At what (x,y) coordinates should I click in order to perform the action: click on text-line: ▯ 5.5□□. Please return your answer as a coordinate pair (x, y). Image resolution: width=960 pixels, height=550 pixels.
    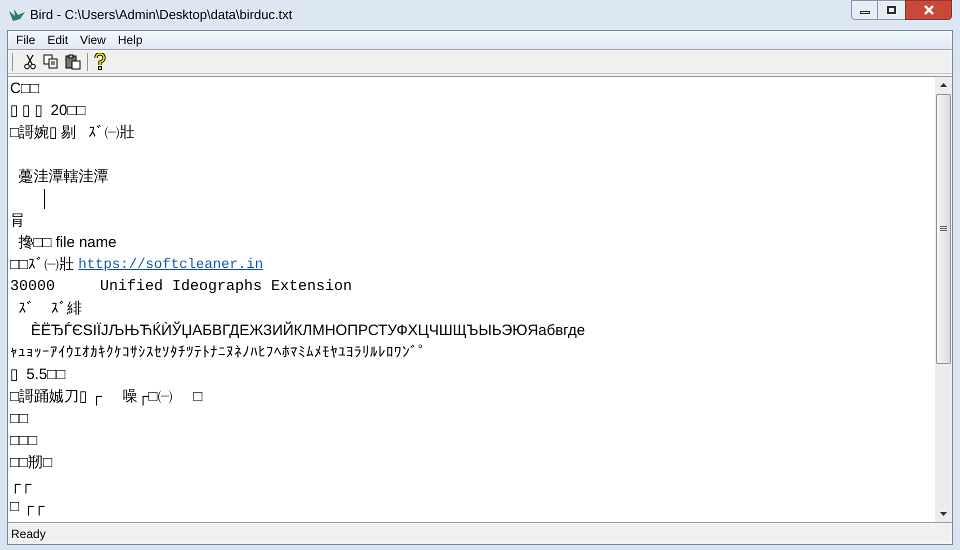
    Looking at the image, I should click on (38, 375).